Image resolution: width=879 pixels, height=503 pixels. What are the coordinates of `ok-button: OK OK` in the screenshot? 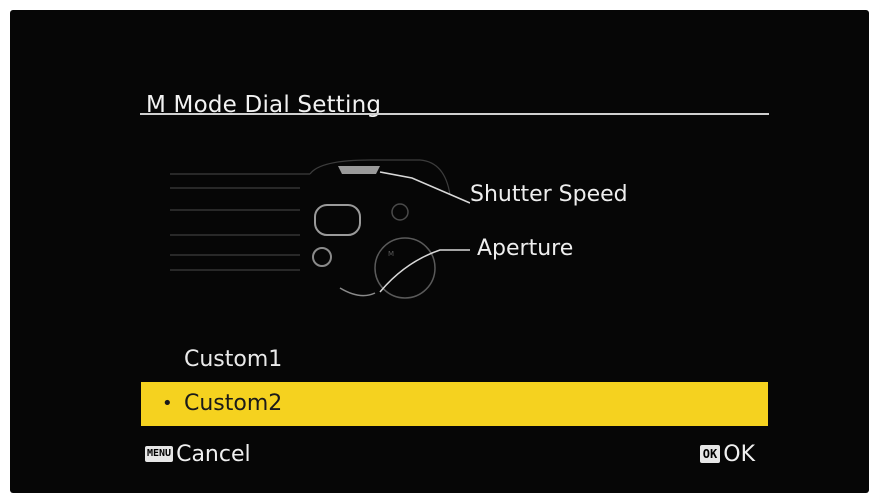 It's located at (727, 454).